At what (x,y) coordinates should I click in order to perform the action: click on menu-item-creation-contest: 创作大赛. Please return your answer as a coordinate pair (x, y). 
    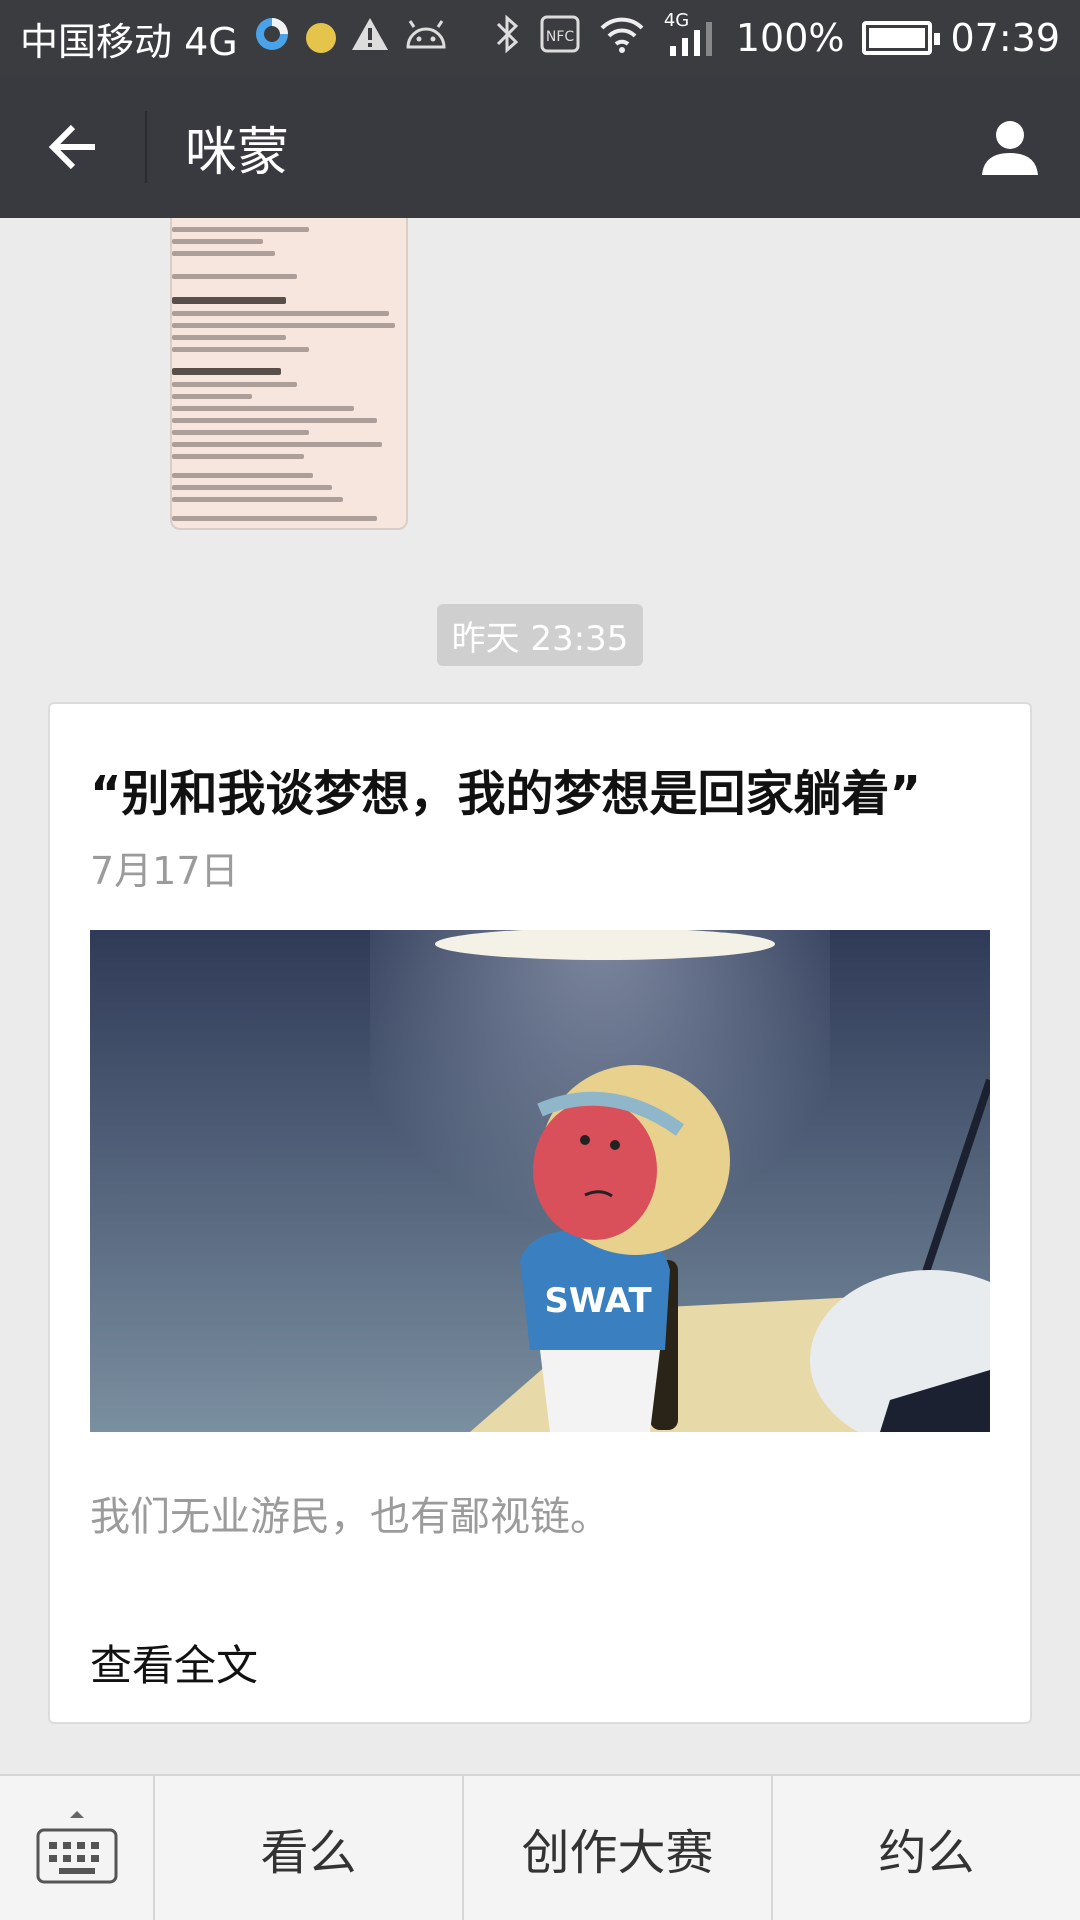
    Looking at the image, I should click on (618, 1848).